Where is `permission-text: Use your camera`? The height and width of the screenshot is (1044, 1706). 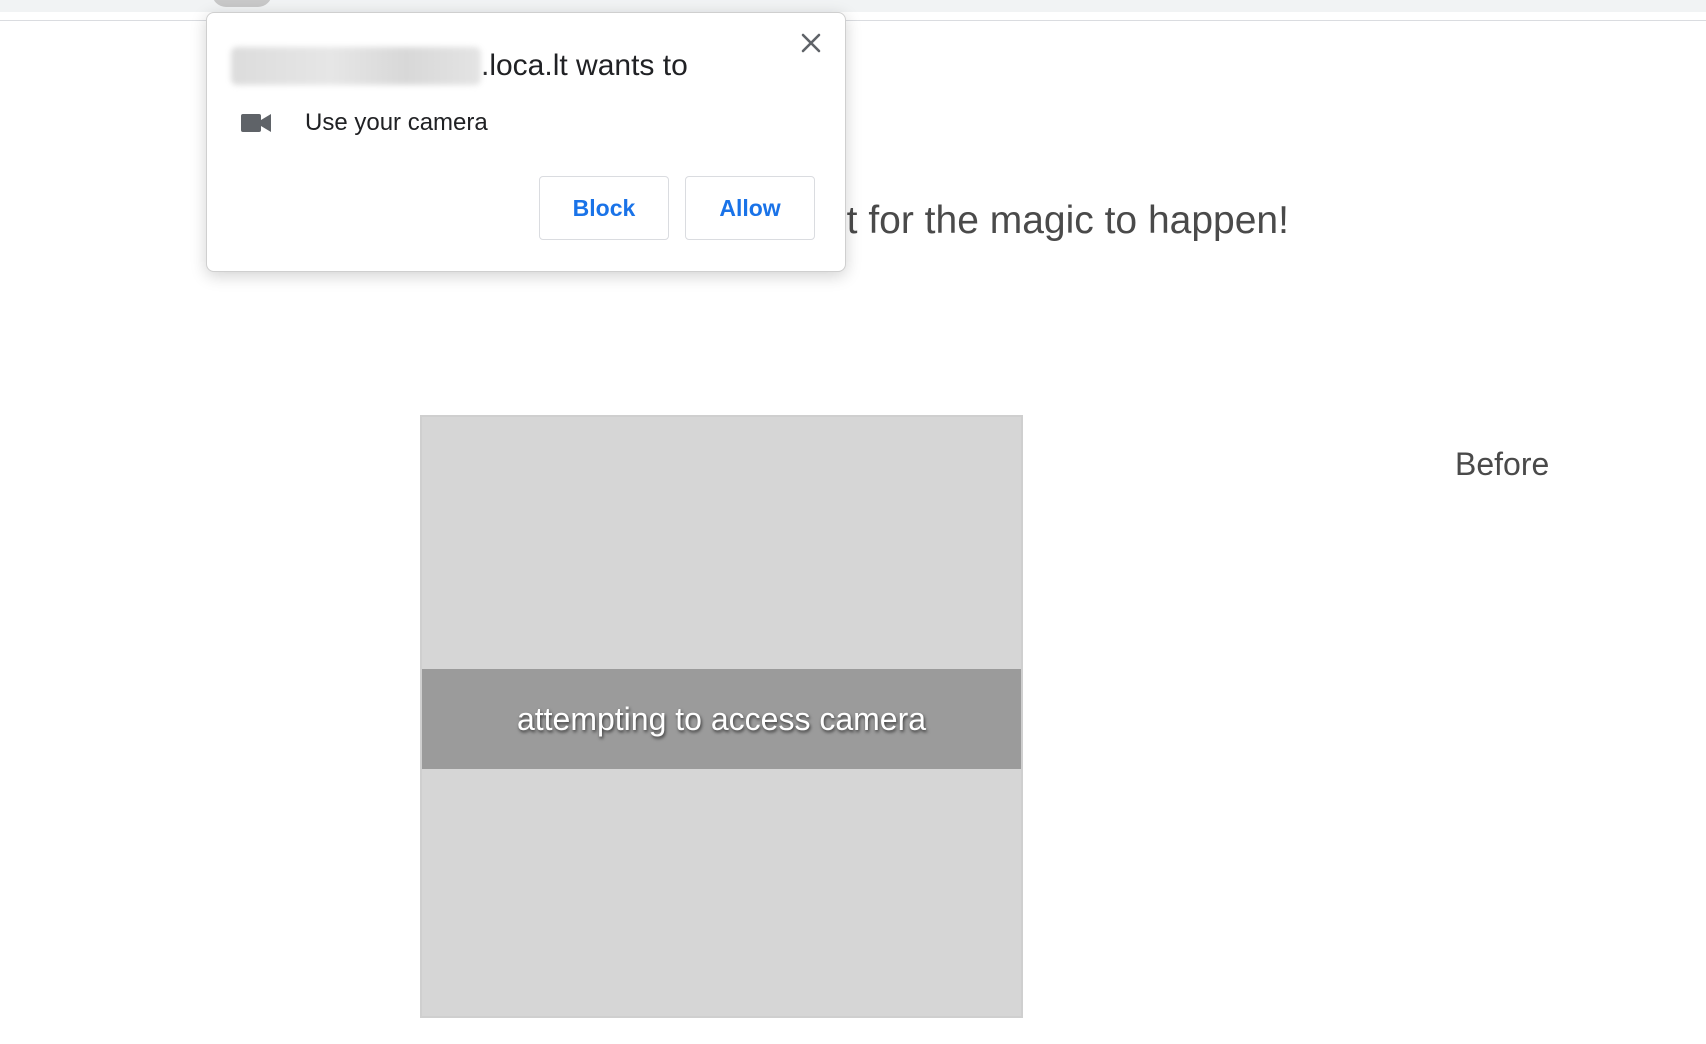 permission-text: Use your camera is located at coordinates (396, 122).